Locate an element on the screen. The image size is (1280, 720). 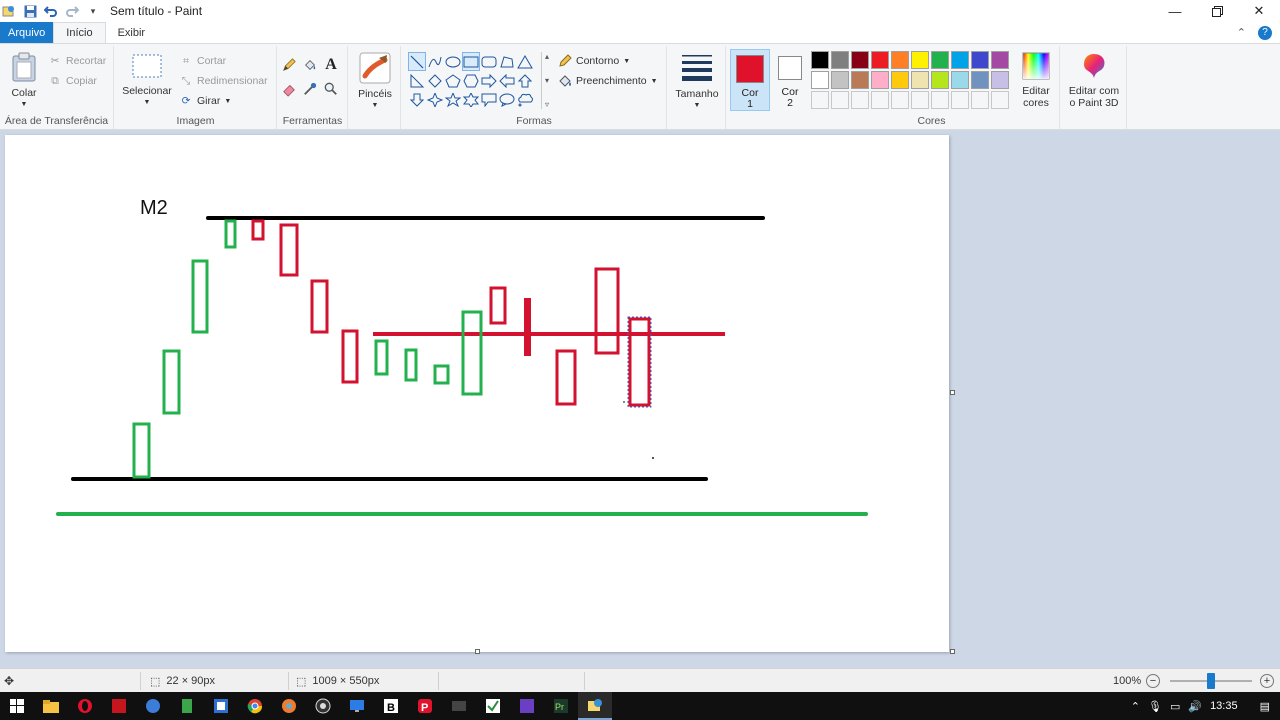
collapse-ribbon-icon: ⌃ is located at coordinates (1241, 32).